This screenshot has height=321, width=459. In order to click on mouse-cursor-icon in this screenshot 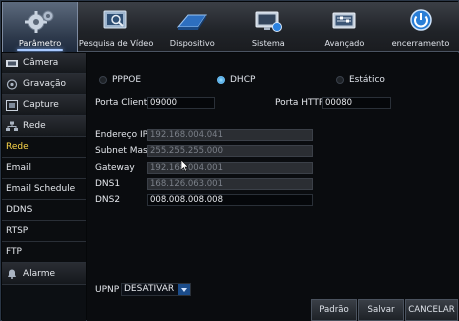, I will do `click(185, 166)`.